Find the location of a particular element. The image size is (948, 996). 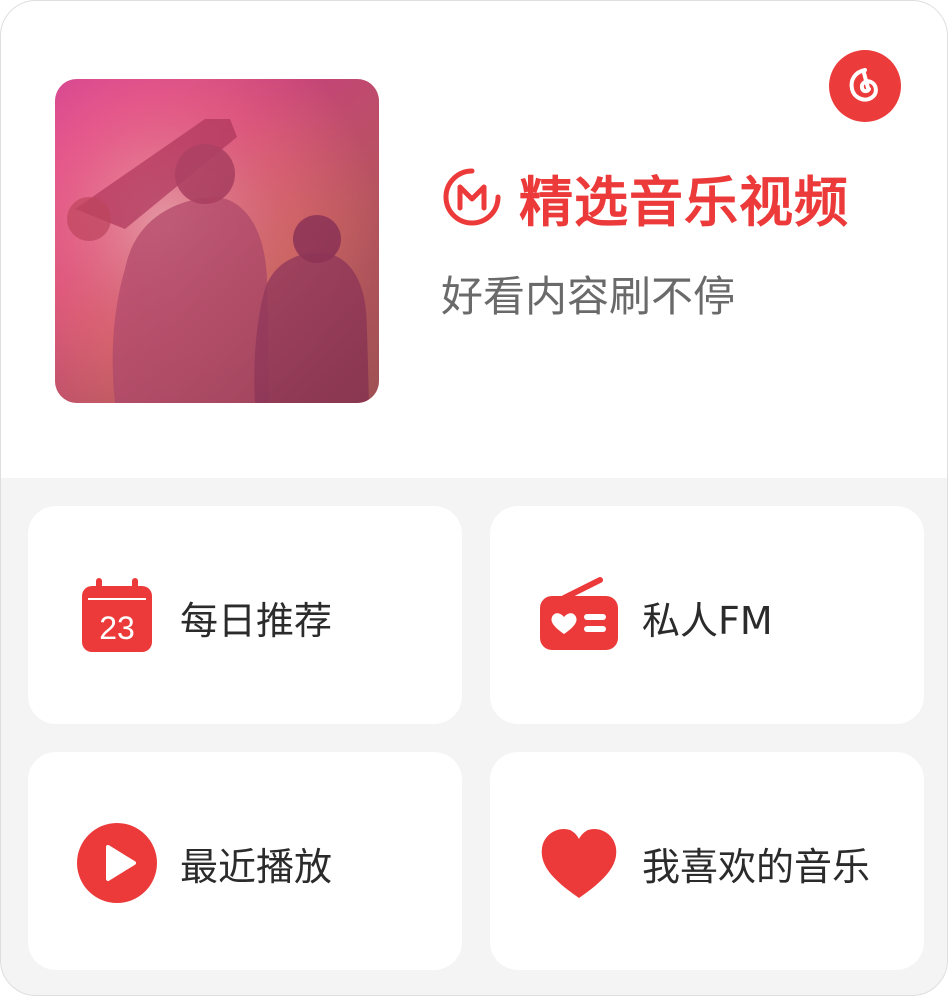

daily-recommend-tile: 23 每日推荐 is located at coordinates (245, 615).